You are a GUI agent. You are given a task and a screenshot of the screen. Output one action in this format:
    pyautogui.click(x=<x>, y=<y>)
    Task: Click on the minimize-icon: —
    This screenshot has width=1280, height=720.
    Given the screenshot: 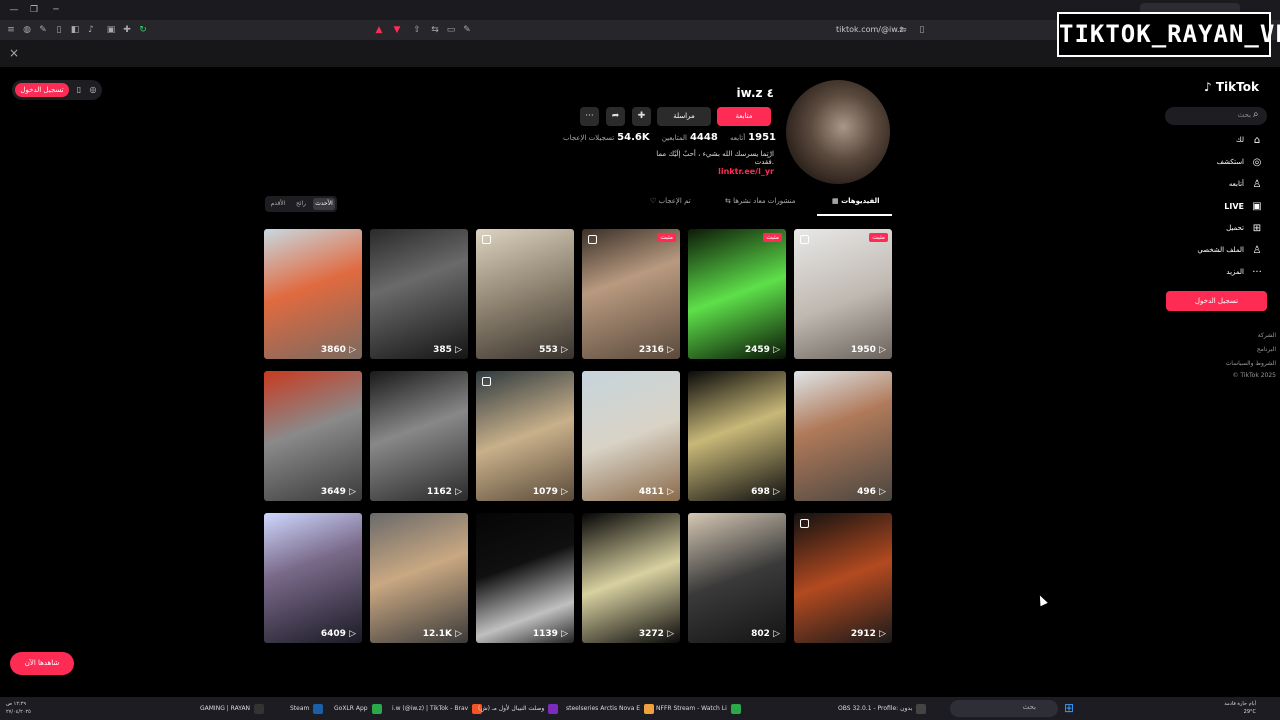 What is the action you would take?
    pyautogui.click(x=14, y=10)
    